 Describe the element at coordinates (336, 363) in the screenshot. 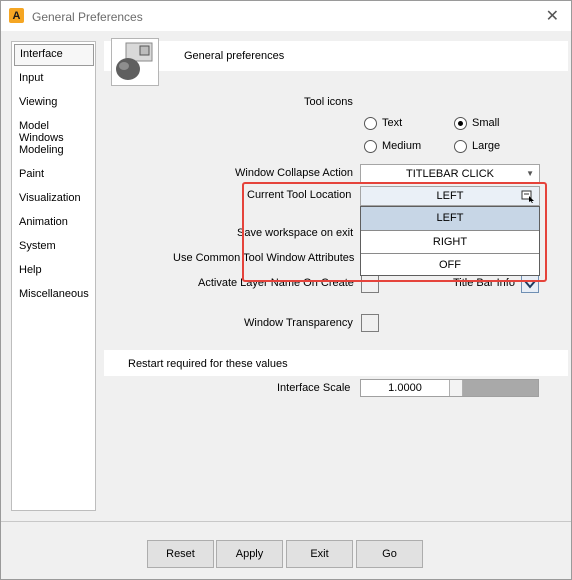

I see `restart-section: Restart required for these values` at that location.